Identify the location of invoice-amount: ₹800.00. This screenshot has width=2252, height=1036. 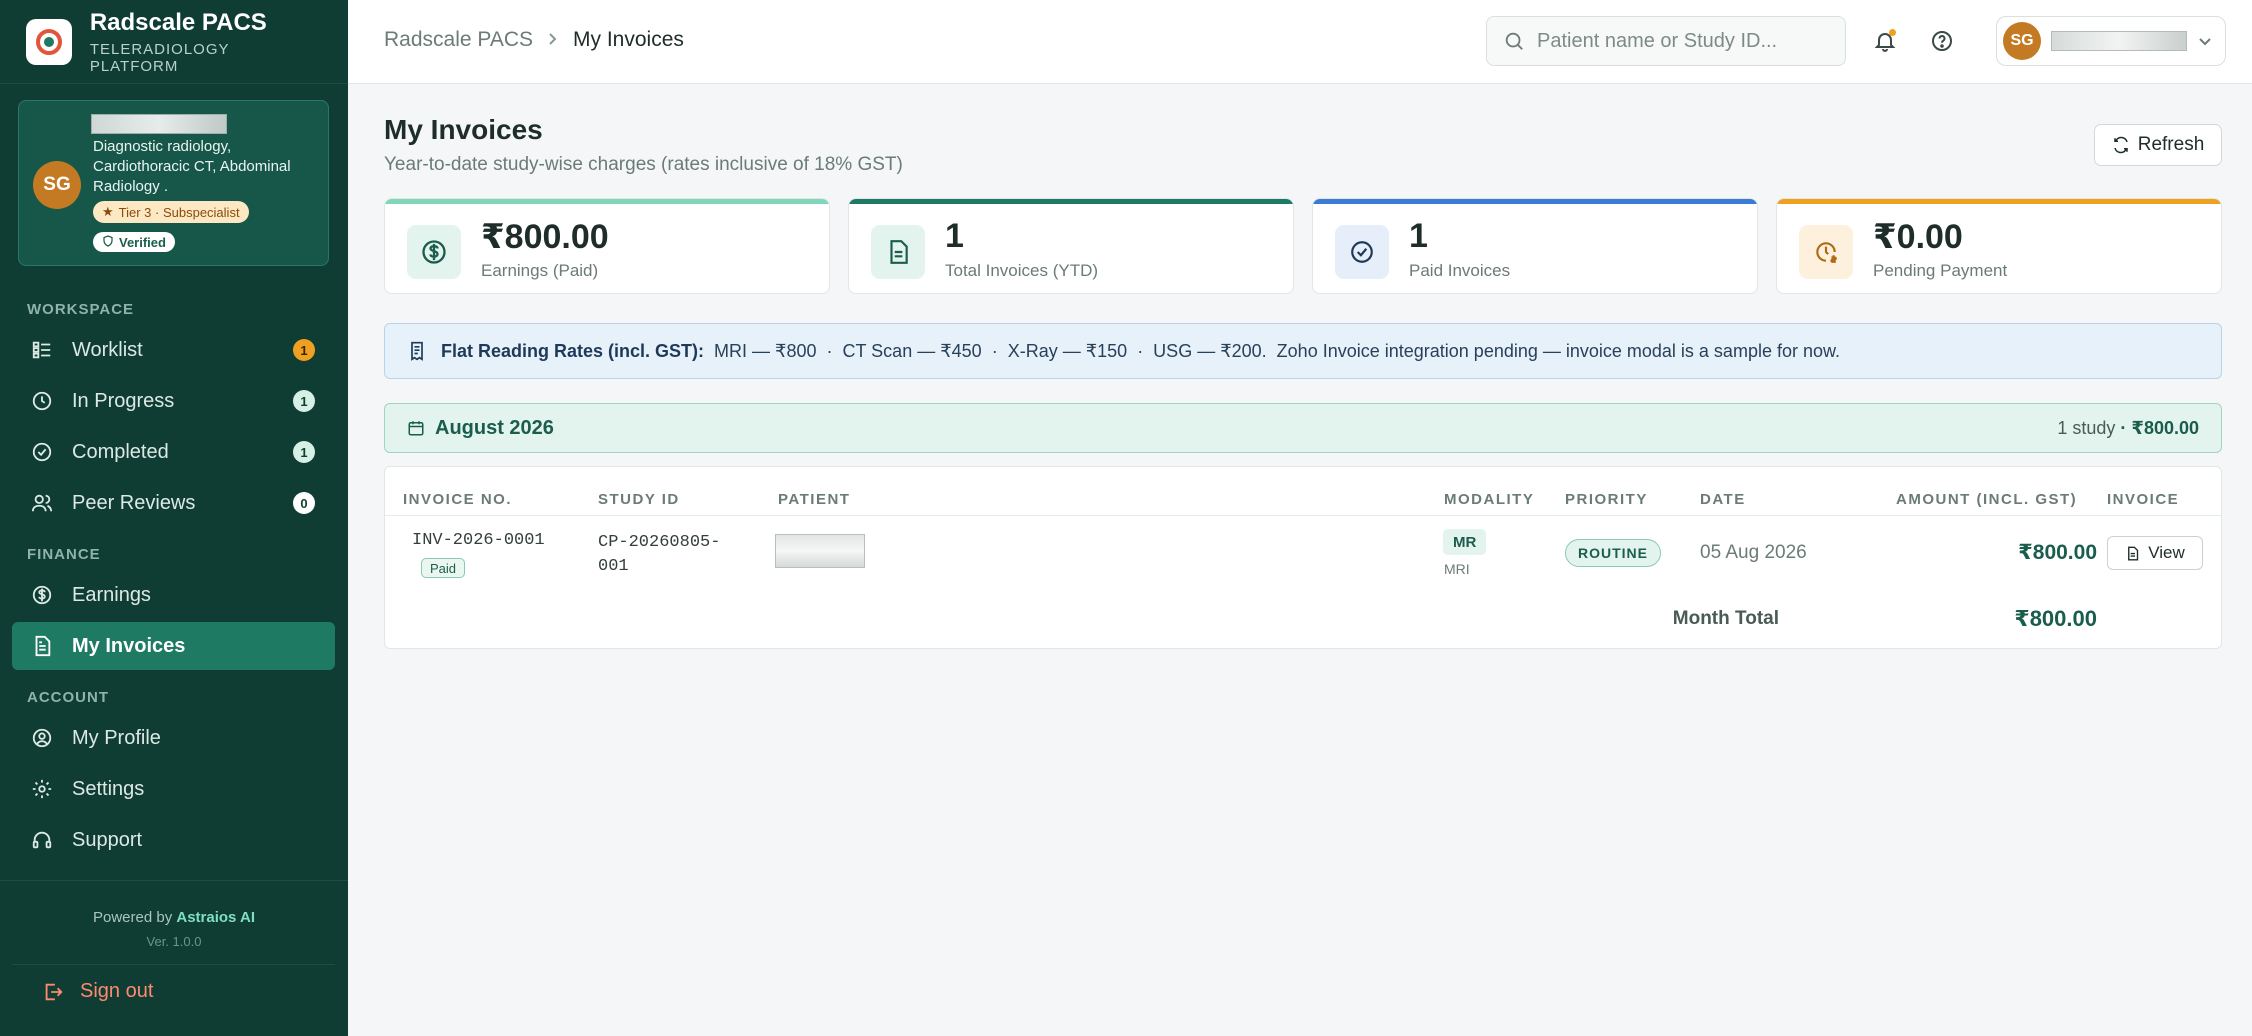
(2057, 552).